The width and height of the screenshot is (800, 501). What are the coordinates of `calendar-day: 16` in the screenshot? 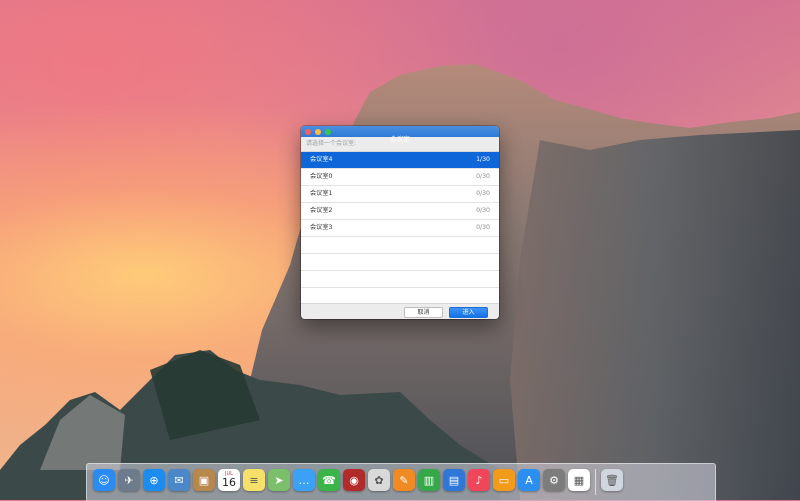 It's located at (229, 482).